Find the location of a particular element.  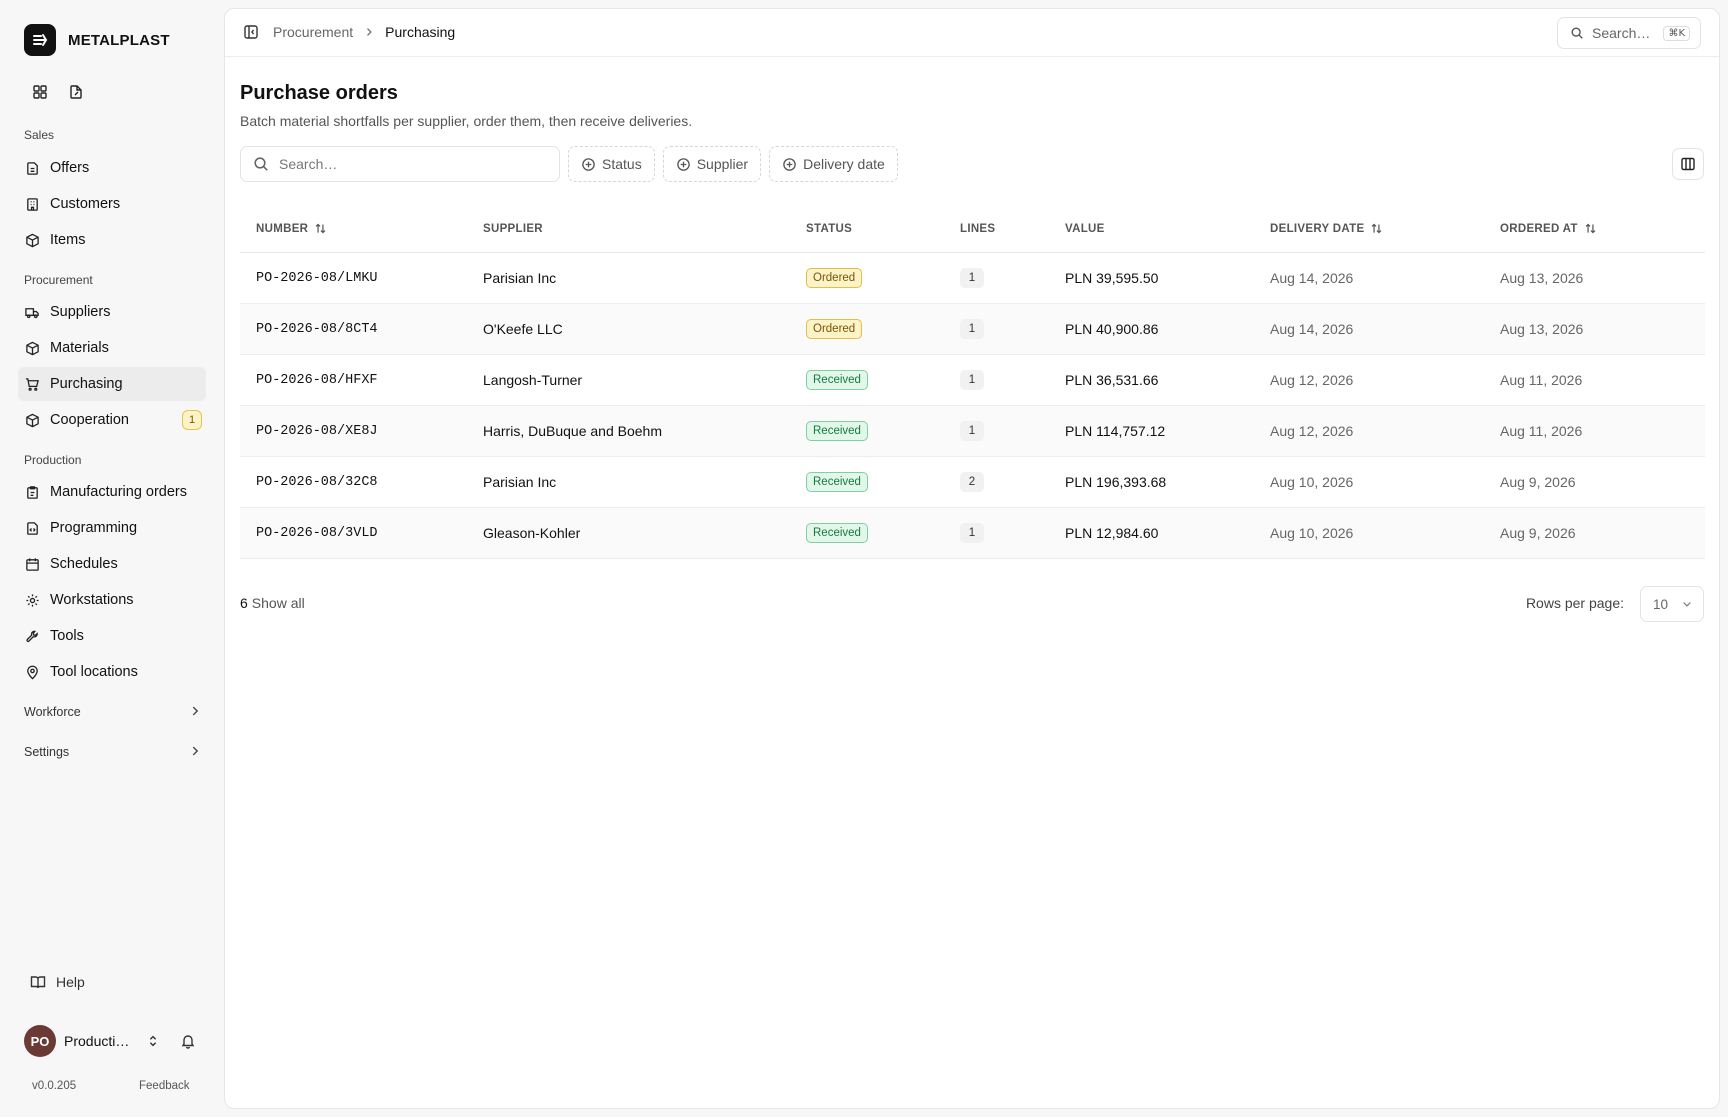

chevrons-up-down-icon is located at coordinates (153, 1041).